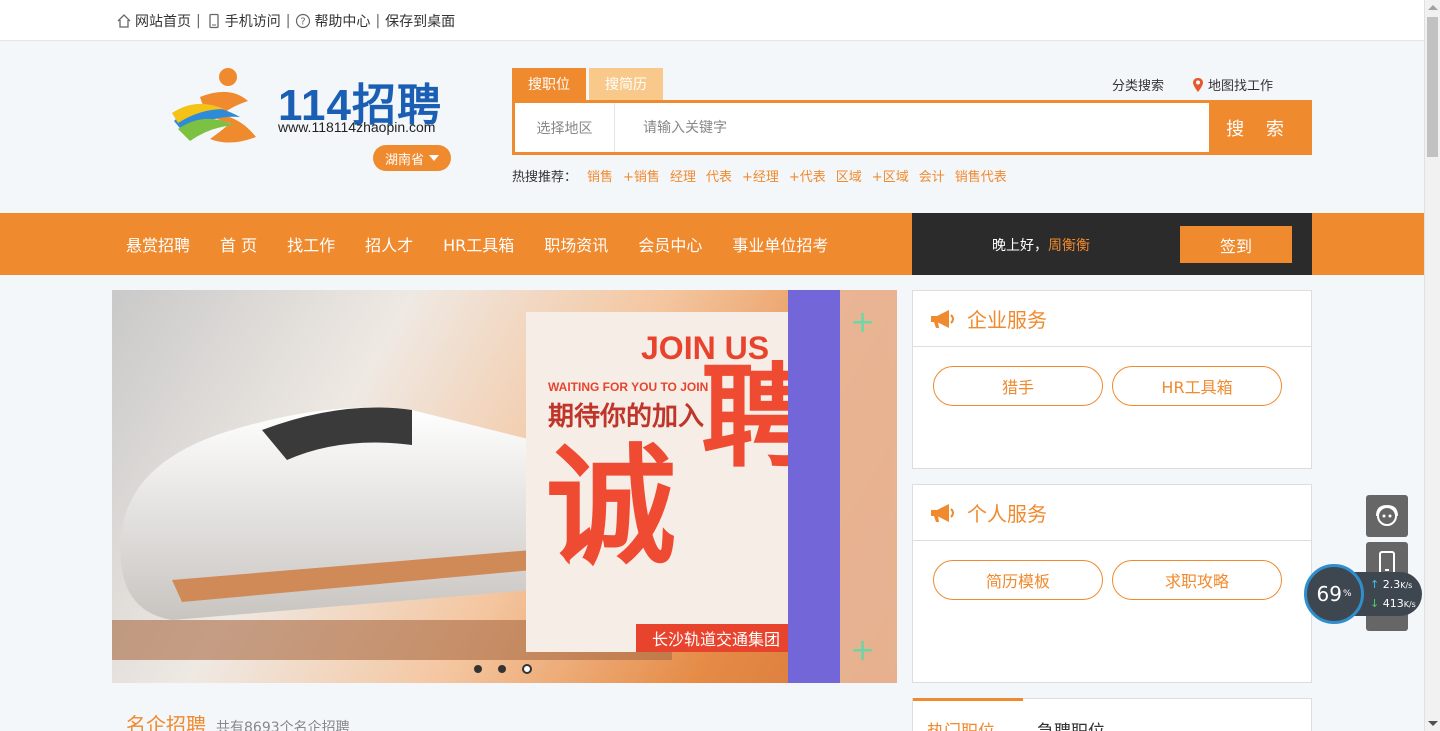  I want to click on panel-title: 个人服务, so click(1007, 514).